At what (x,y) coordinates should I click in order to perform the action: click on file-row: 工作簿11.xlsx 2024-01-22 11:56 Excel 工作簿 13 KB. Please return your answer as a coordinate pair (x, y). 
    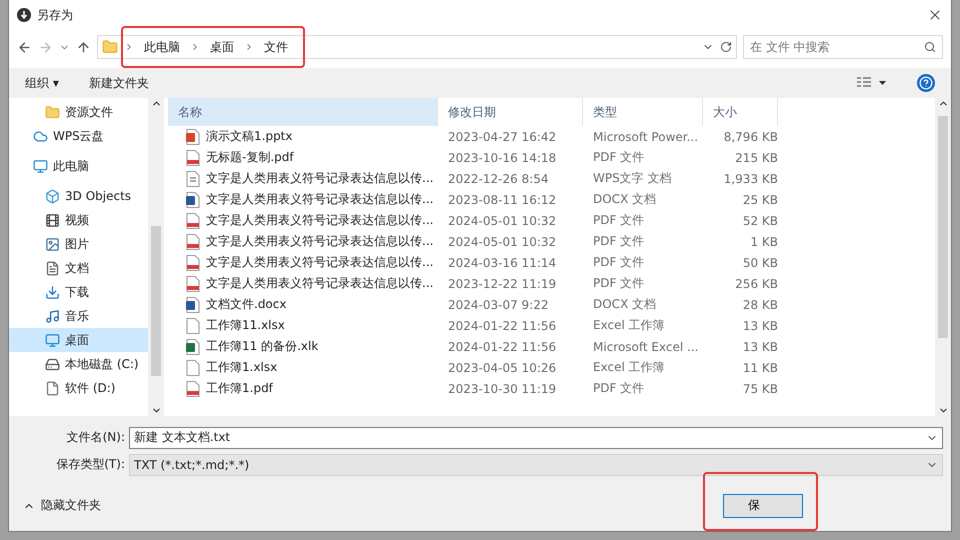
    Looking at the image, I should click on (551, 325).